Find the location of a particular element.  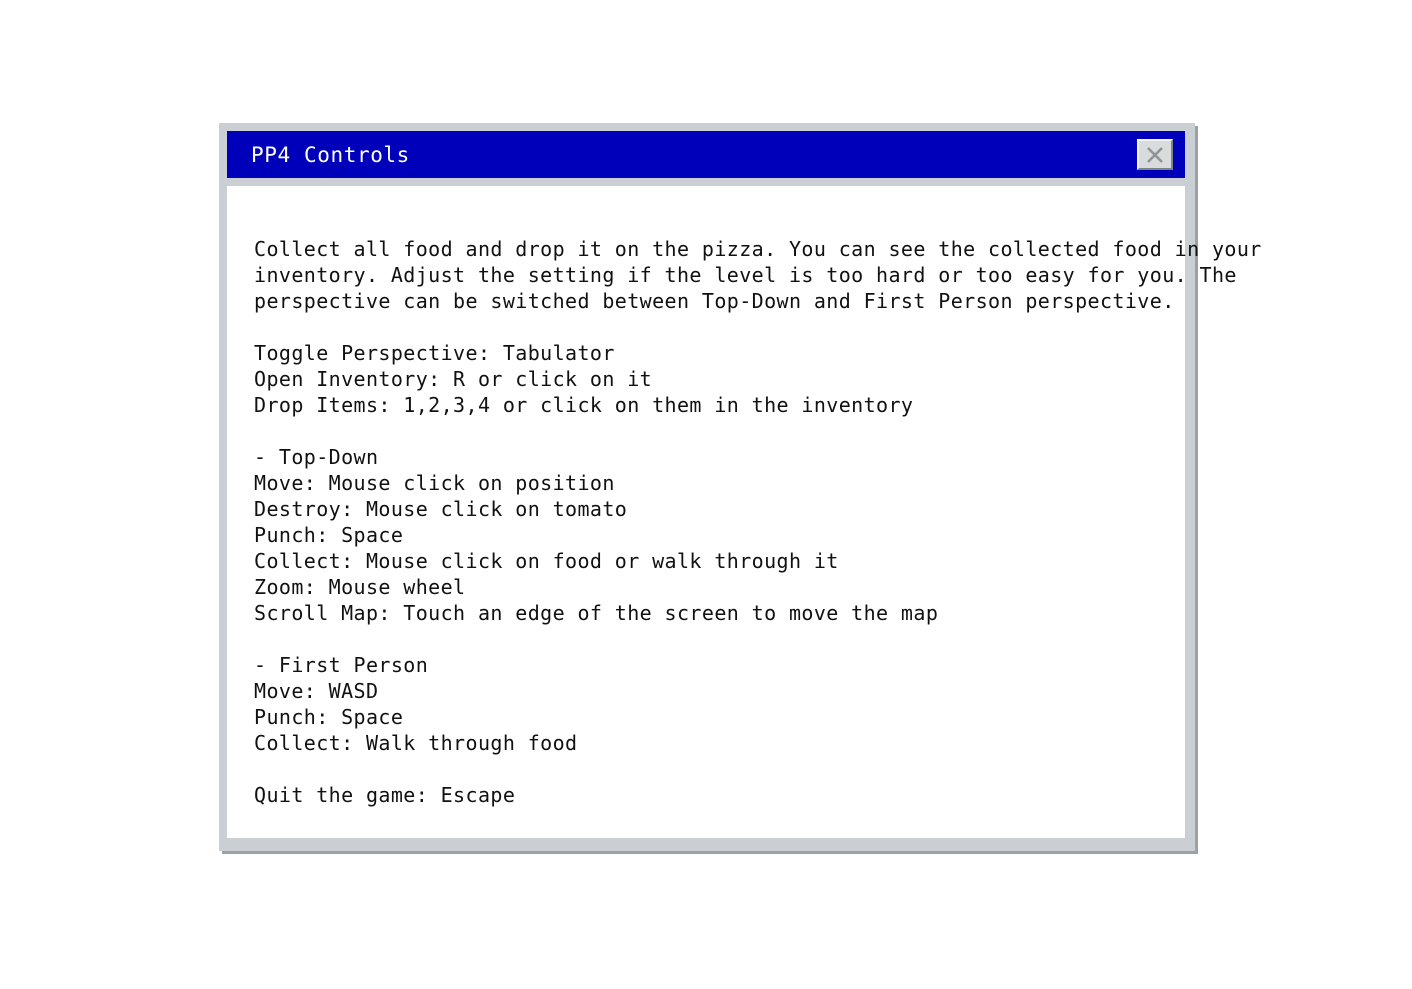

control-line: Move: WASD is located at coordinates (316, 691).